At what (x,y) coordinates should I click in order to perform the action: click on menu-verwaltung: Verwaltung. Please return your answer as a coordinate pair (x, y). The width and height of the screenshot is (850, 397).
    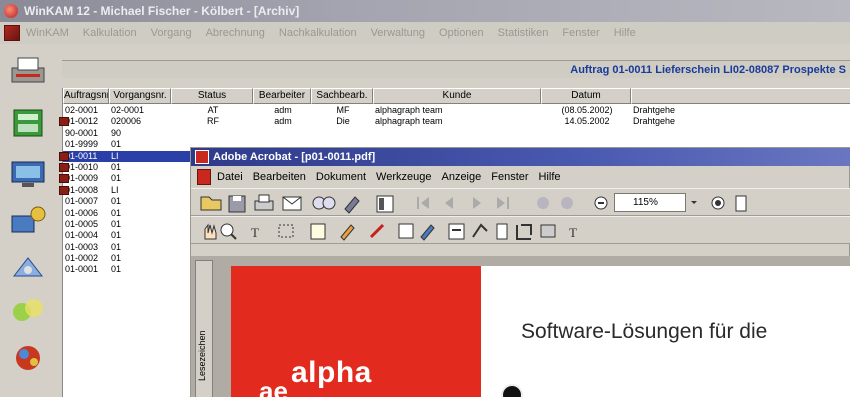
    Looking at the image, I should click on (398, 33).